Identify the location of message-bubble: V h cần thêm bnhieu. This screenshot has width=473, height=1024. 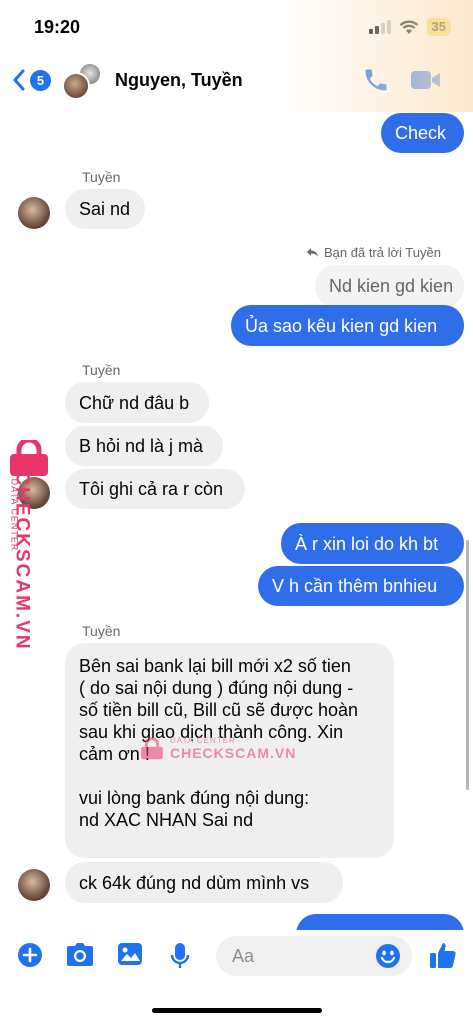
(361, 586).